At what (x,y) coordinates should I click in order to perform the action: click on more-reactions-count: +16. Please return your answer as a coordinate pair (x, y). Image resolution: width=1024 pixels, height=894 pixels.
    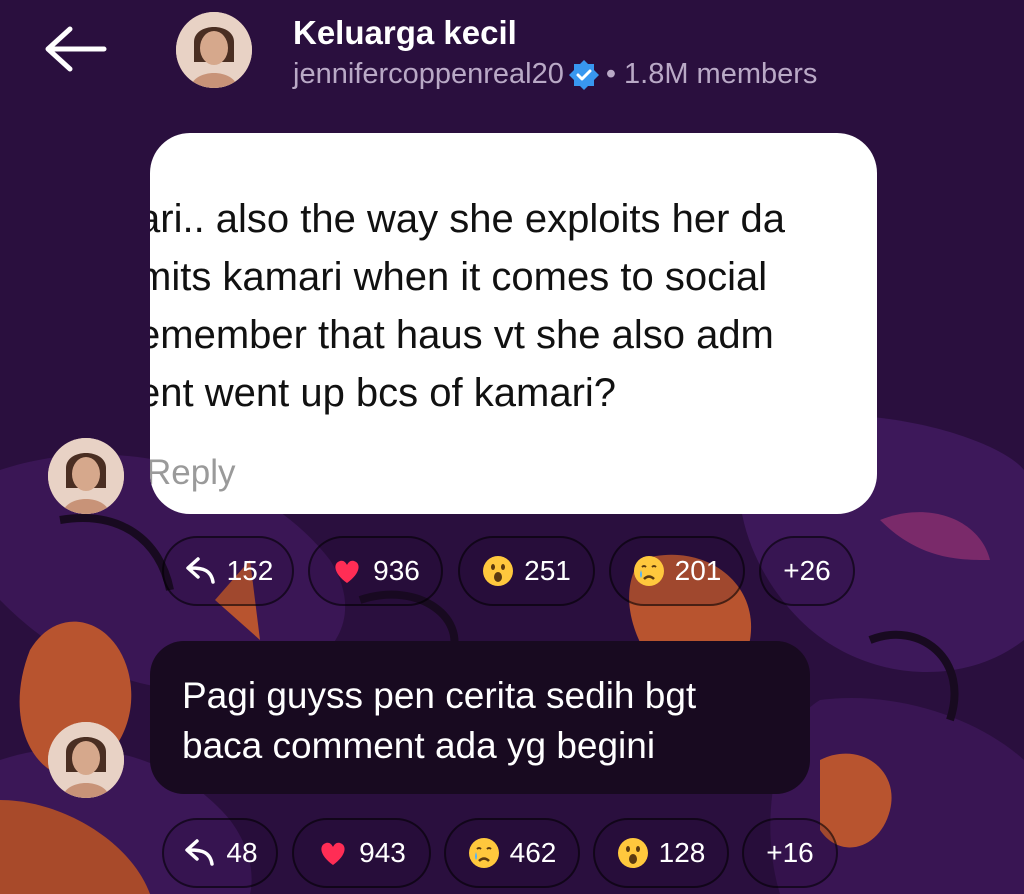
    Looking at the image, I should click on (790, 852).